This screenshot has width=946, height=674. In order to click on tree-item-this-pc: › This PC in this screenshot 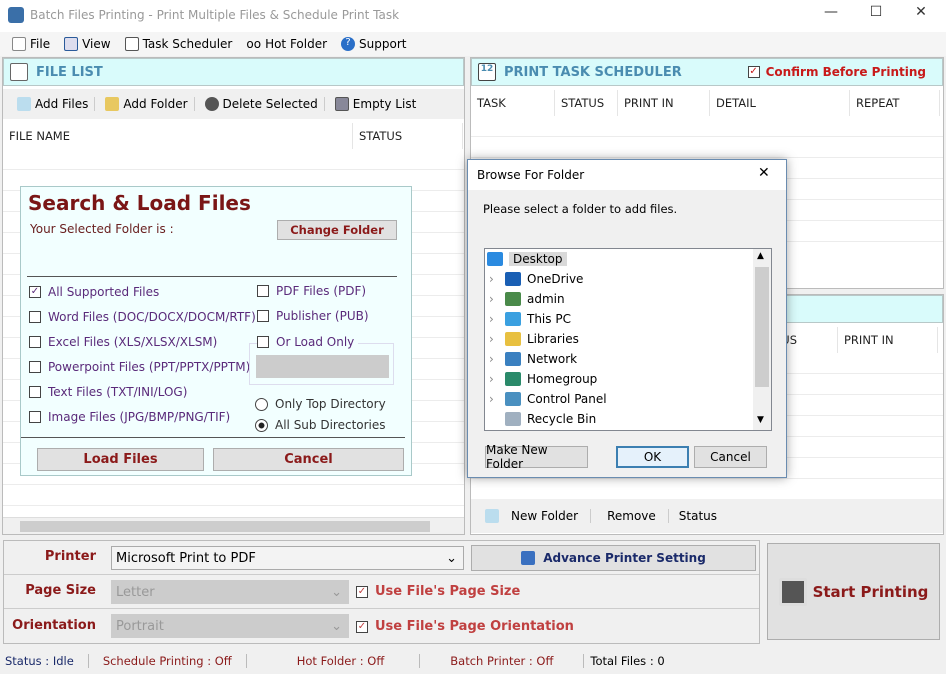, I will do `click(628, 319)`.